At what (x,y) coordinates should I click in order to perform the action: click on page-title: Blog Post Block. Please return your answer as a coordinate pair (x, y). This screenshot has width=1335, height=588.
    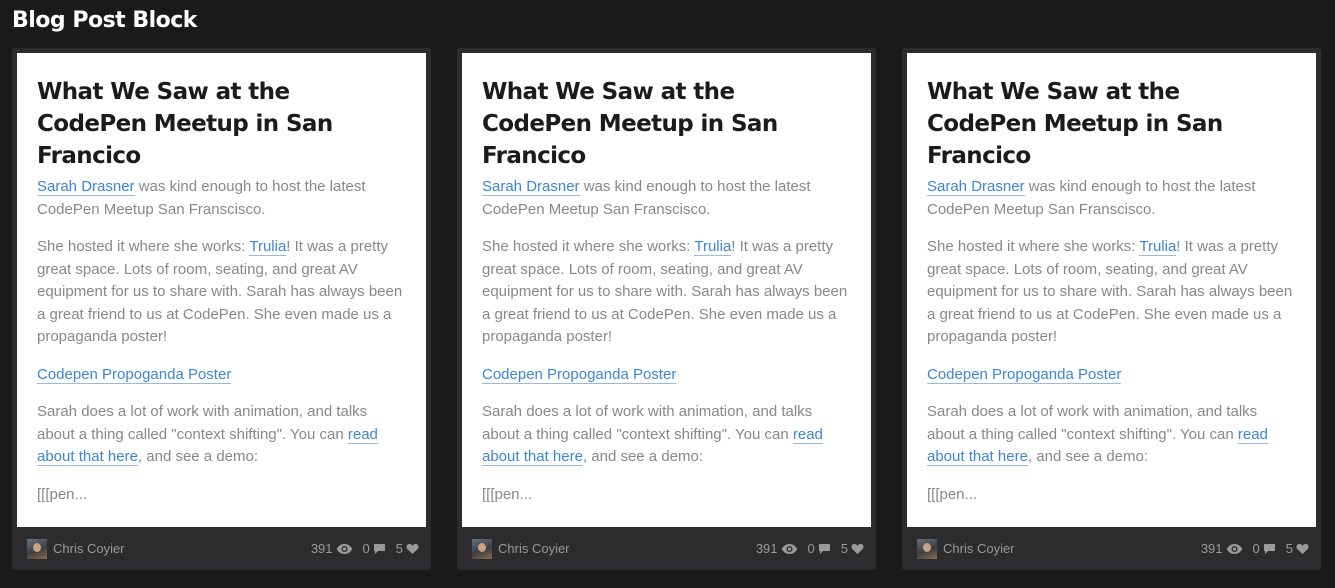
    Looking at the image, I should click on (104, 20).